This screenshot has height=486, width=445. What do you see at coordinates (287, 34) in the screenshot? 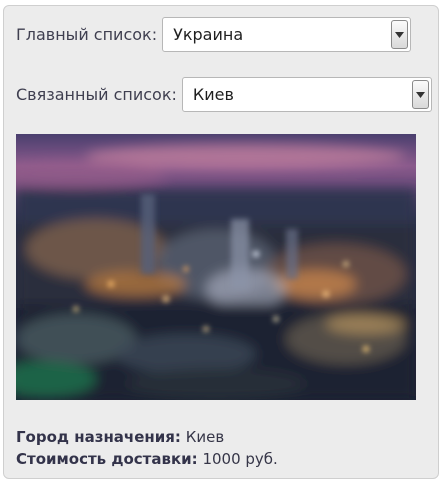
I see `main-list-select: Украина` at bounding box center [287, 34].